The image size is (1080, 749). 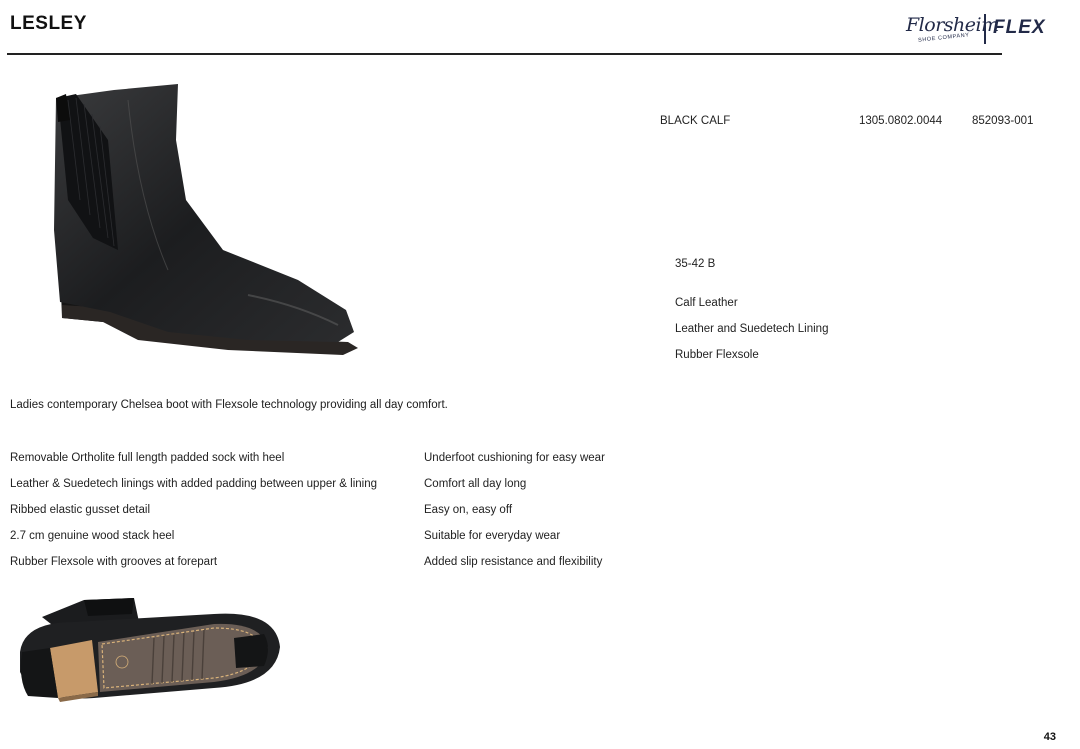 What do you see at coordinates (514, 458) in the screenshot?
I see `benefit-item: Underfoot cushioning for easy wear` at bounding box center [514, 458].